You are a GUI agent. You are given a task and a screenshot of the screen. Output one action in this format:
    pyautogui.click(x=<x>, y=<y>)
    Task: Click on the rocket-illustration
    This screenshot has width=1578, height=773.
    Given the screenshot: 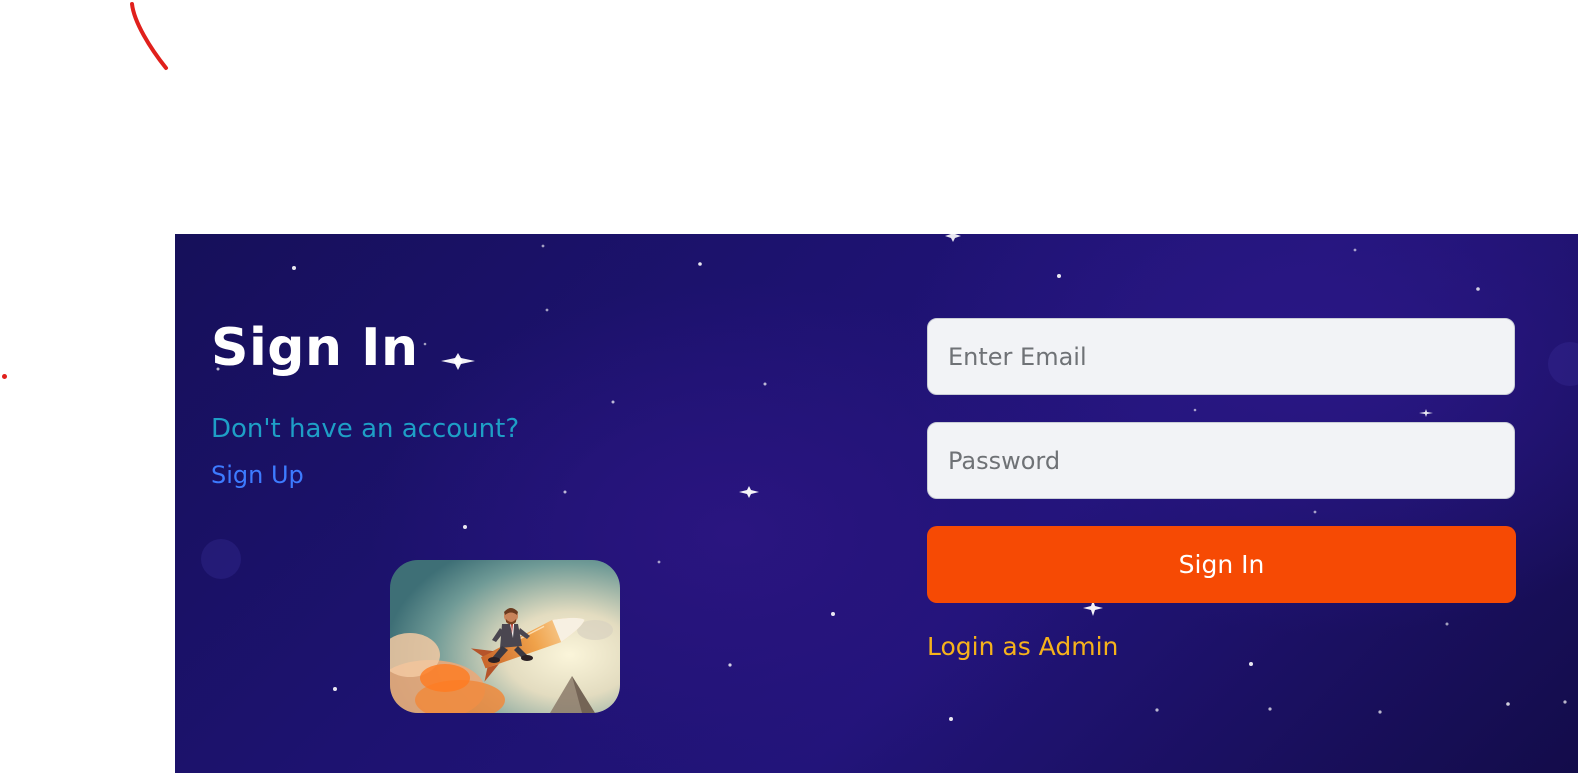 What is the action you would take?
    pyautogui.click(x=505, y=636)
    